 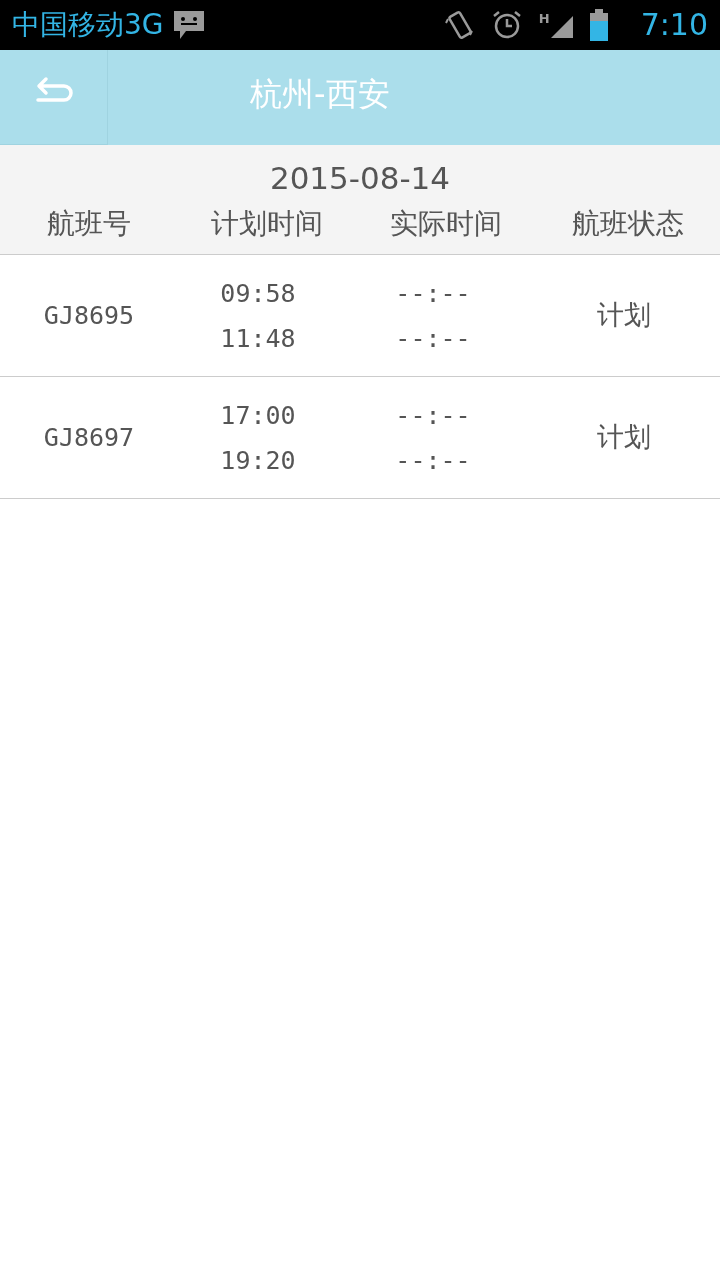 I want to click on flight-number: GJ8695, so click(x=89, y=315).